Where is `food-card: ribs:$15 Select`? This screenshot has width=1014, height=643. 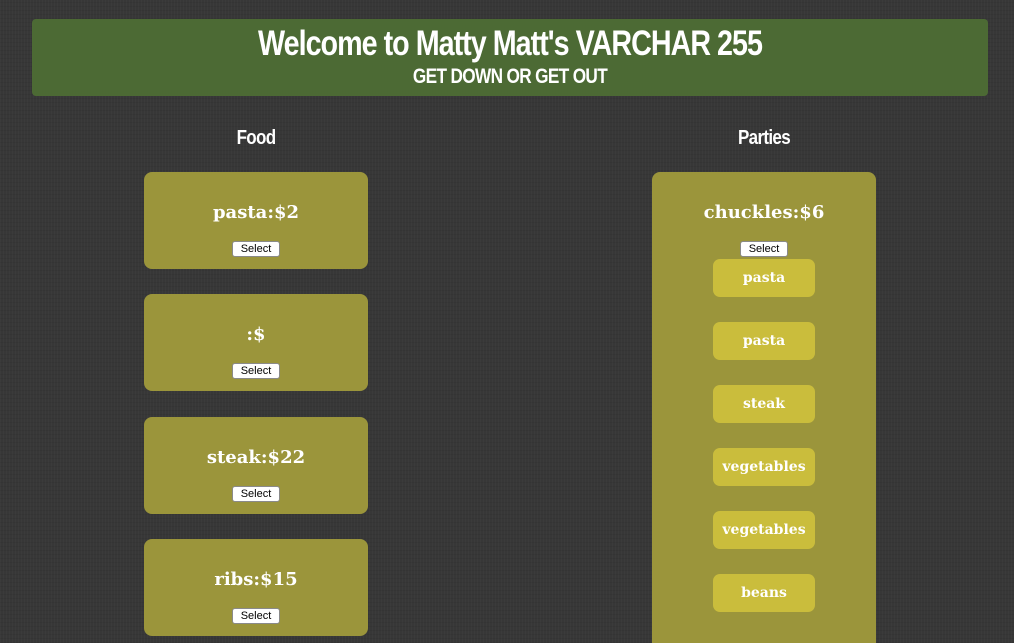 food-card: ribs:$15 Select is located at coordinates (256, 587).